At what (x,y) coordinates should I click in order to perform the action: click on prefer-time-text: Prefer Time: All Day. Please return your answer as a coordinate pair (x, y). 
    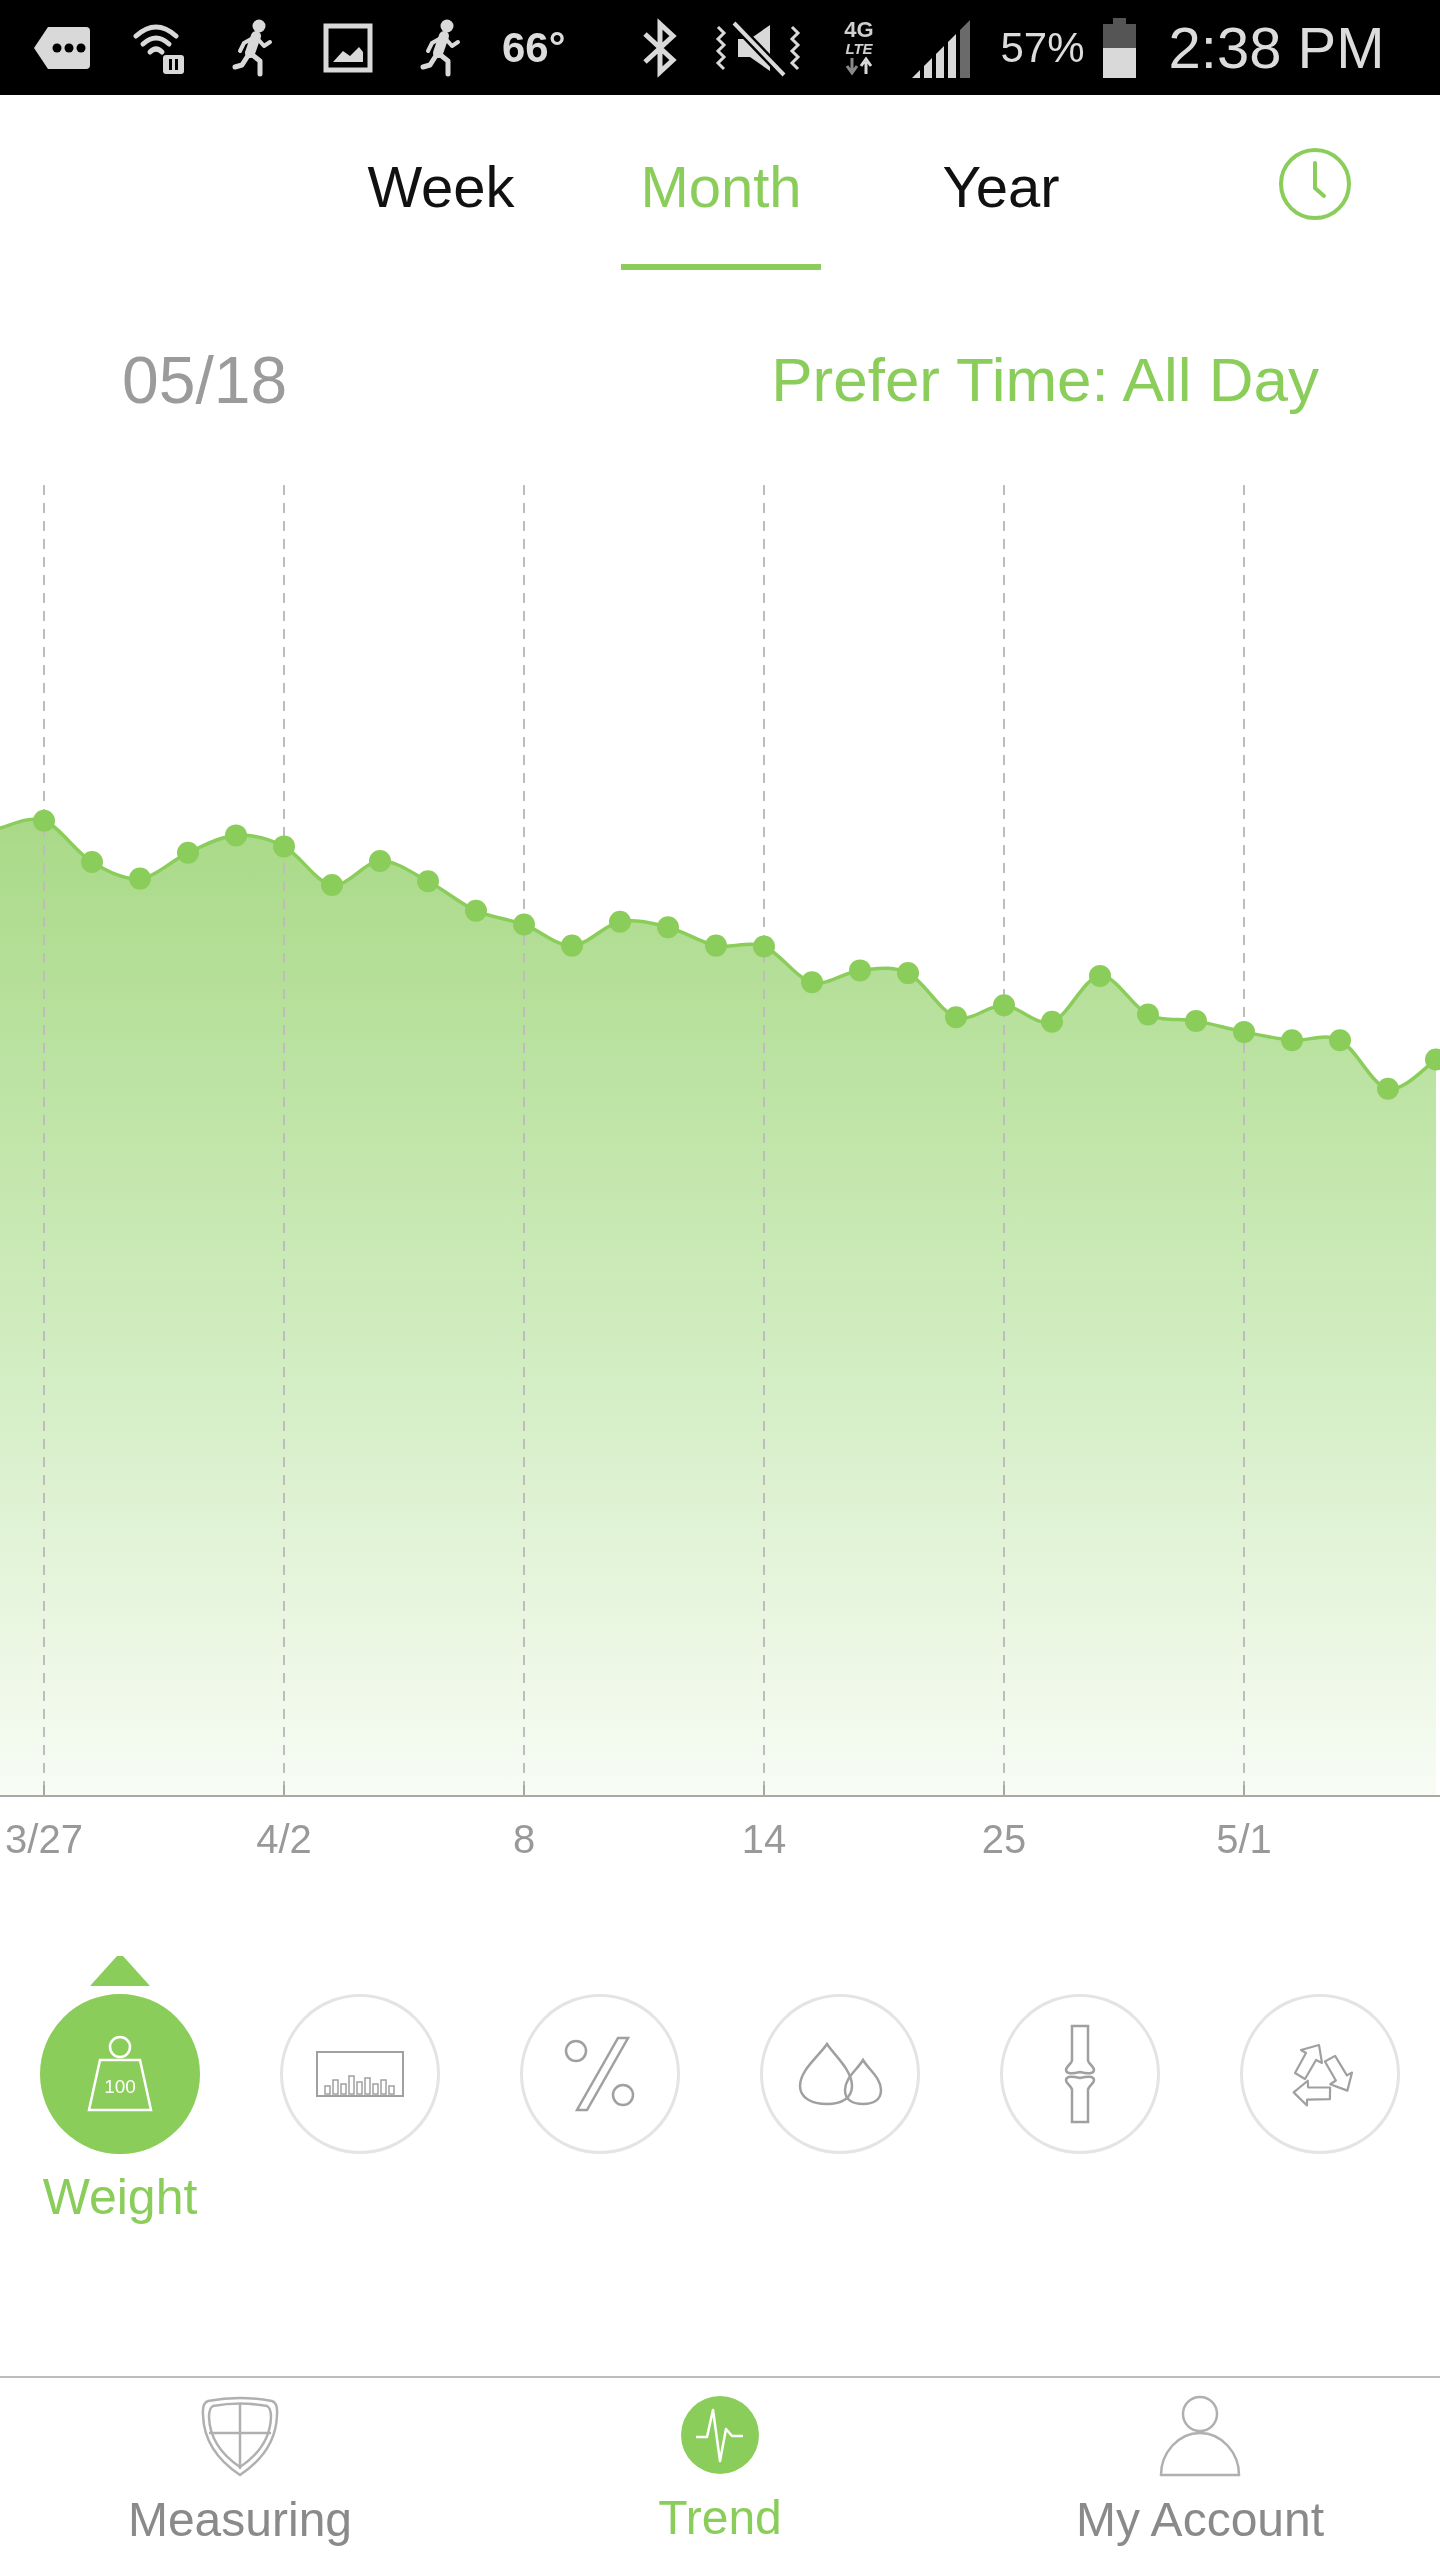
    Looking at the image, I should click on (1045, 380).